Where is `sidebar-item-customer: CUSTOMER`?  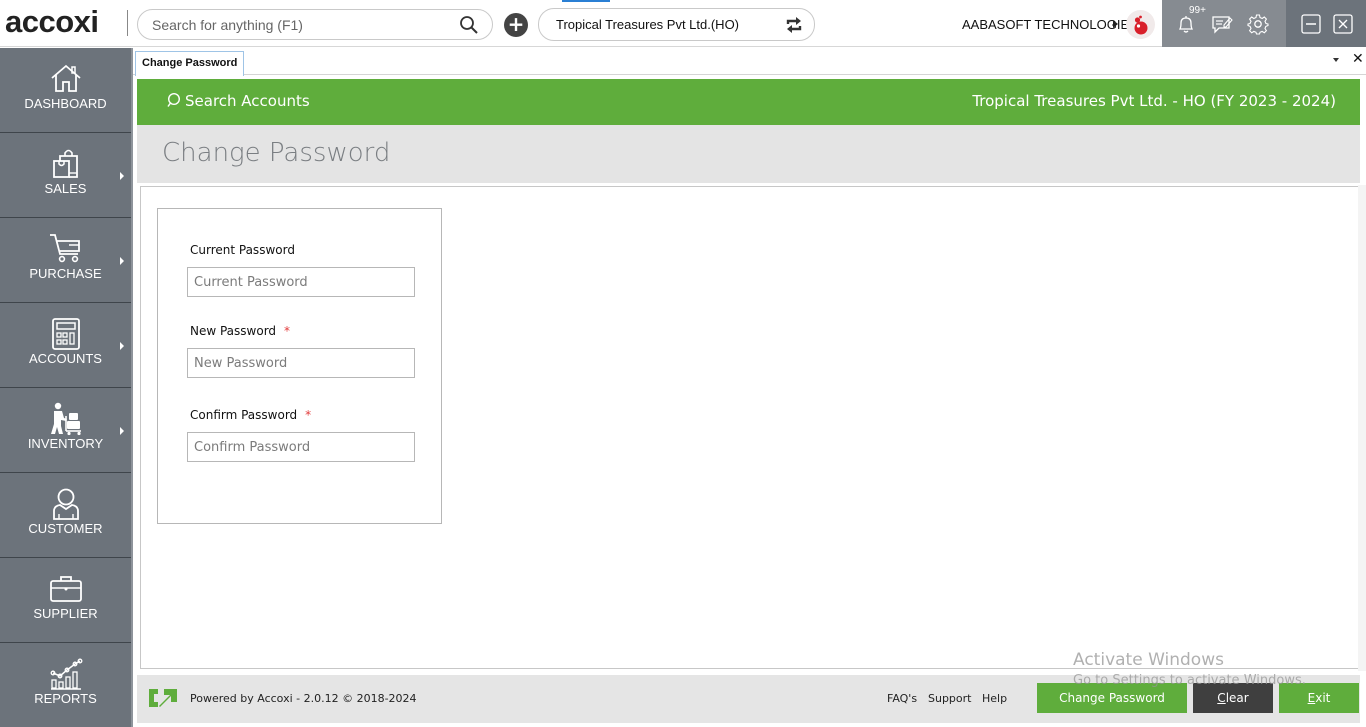 sidebar-item-customer: CUSTOMER is located at coordinates (65, 515).